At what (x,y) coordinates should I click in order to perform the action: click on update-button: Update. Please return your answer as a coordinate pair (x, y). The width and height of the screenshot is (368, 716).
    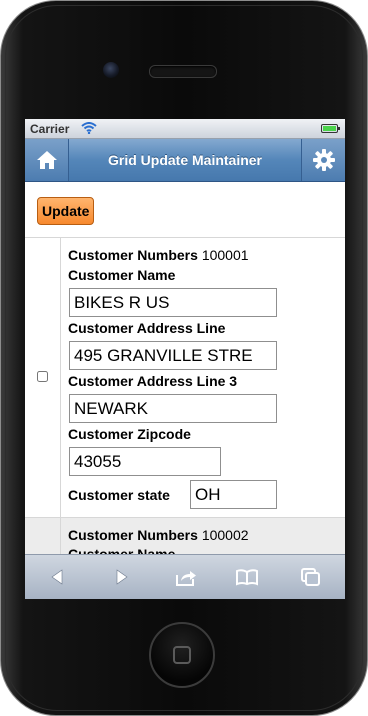
    Looking at the image, I should click on (66, 211).